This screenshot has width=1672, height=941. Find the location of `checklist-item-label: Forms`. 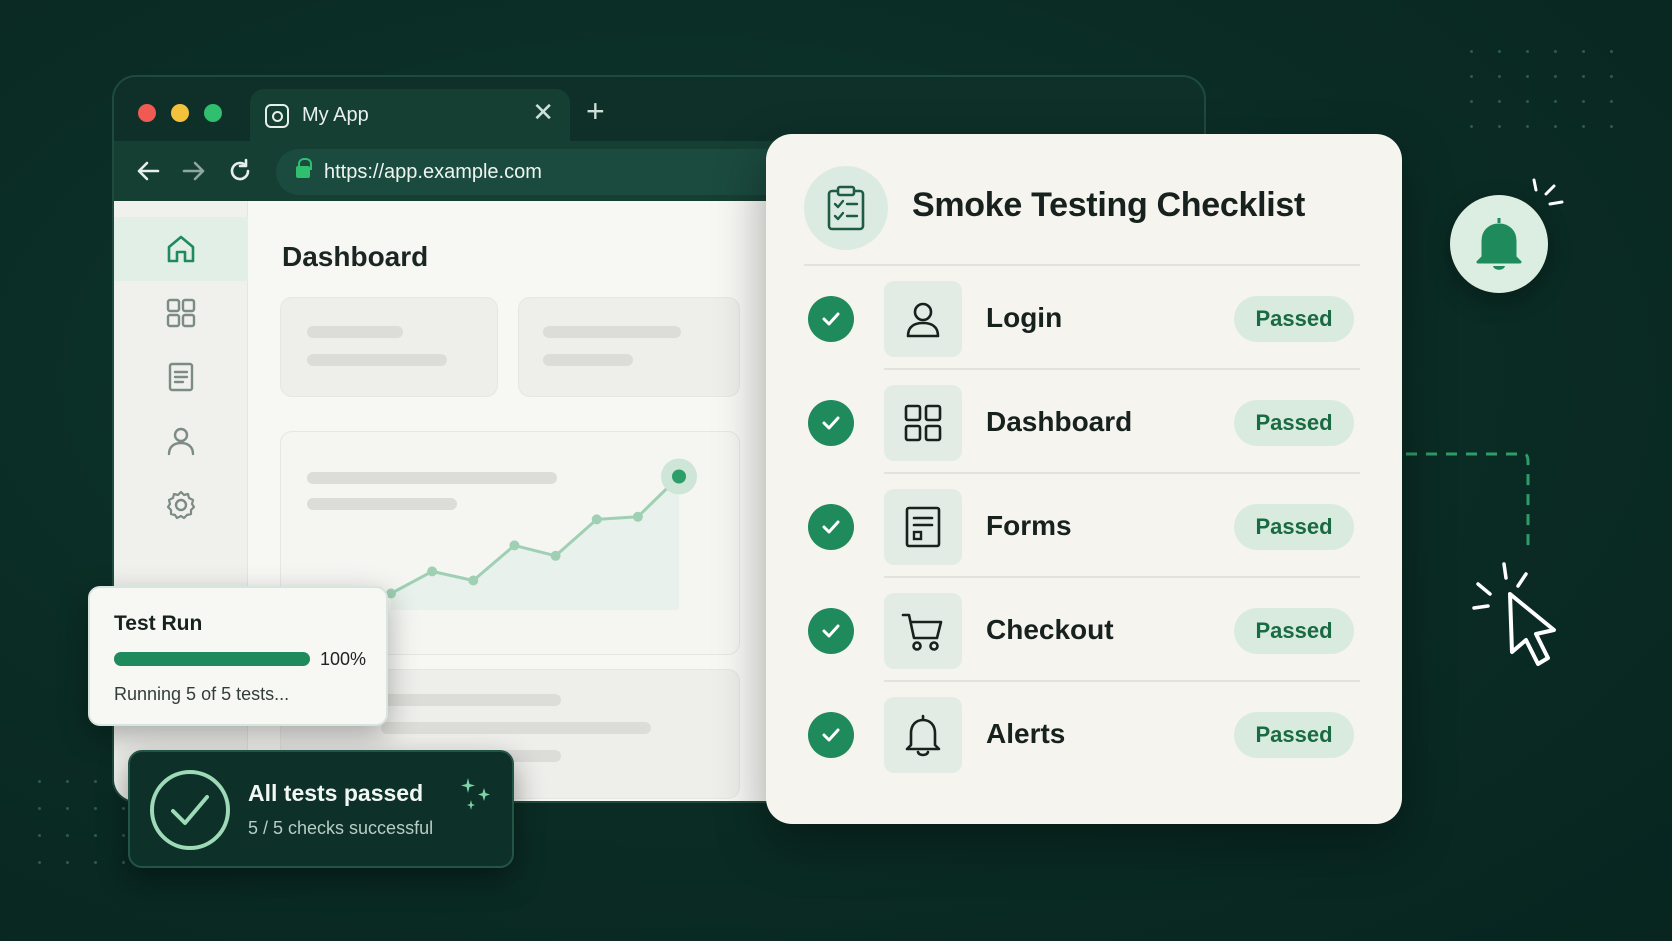

checklist-item-label: Forms is located at coordinates (1029, 525).